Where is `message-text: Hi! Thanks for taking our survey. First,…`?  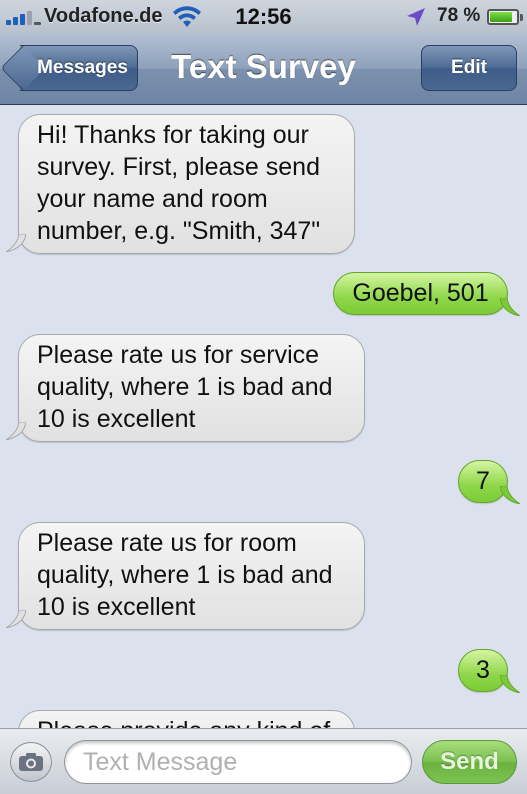 message-text: Hi! Thanks for taking our survey. First,… is located at coordinates (179, 183).